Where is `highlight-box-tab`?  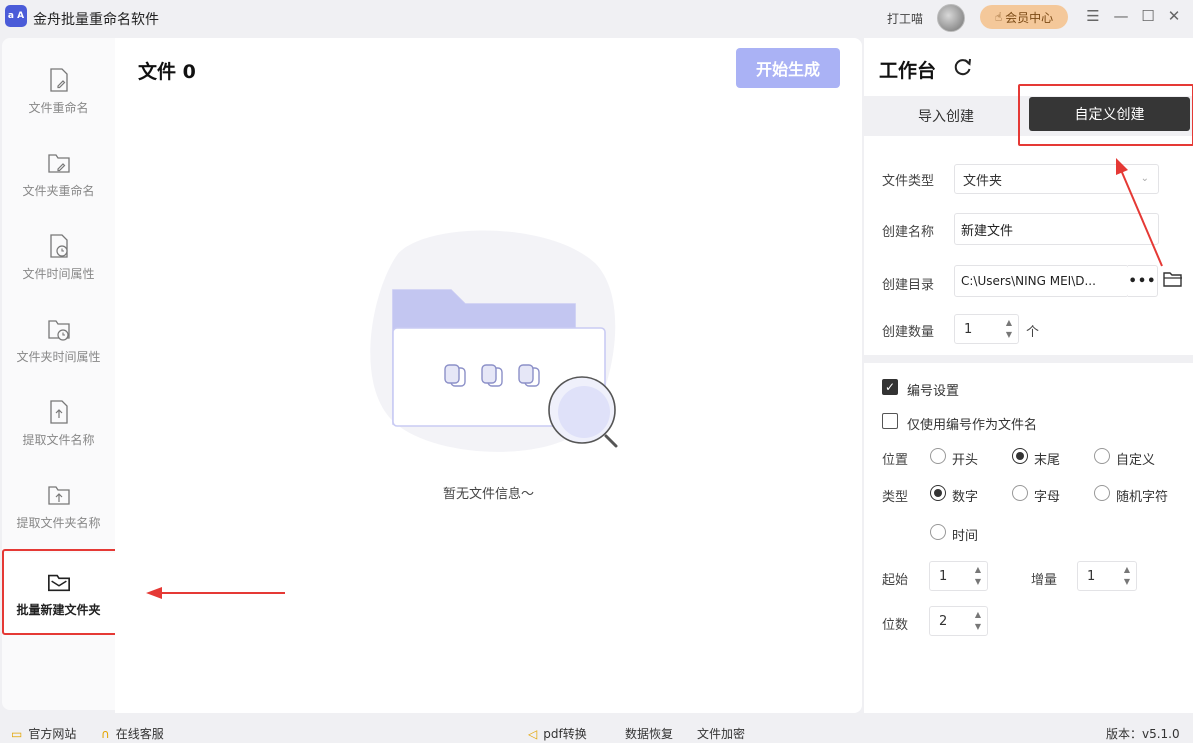 highlight-box-tab is located at coordinates (1105, 115).